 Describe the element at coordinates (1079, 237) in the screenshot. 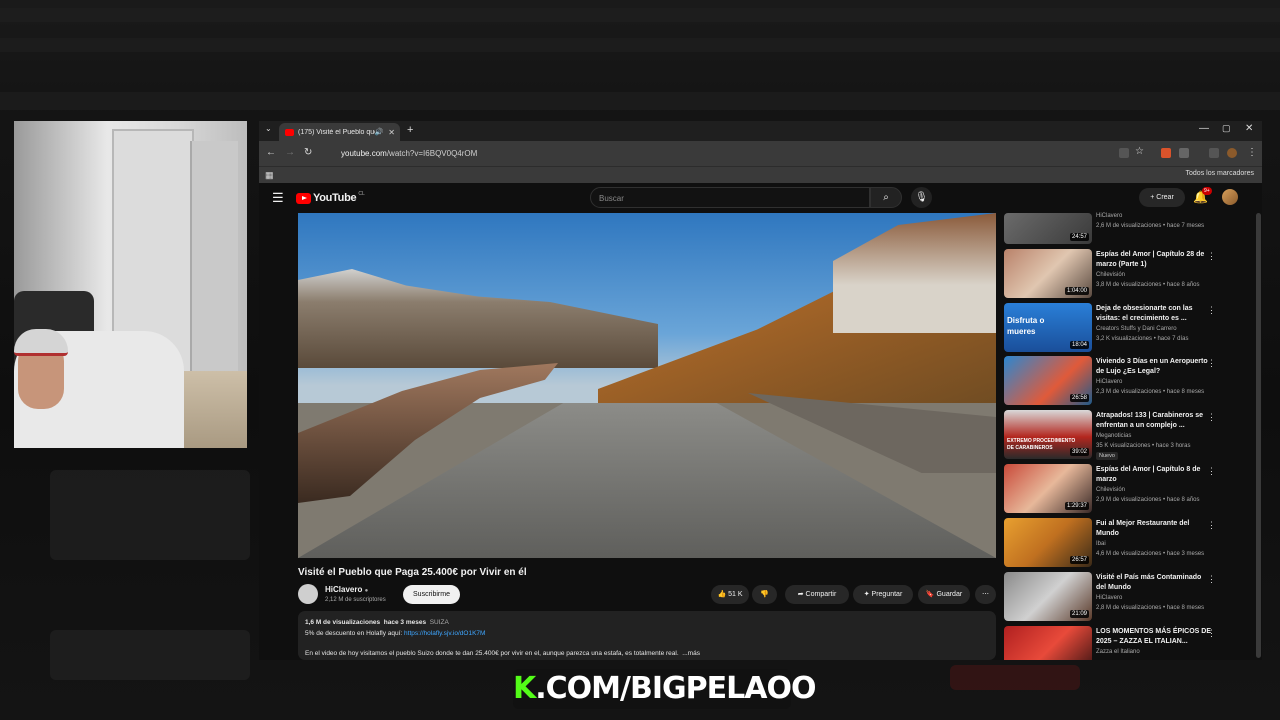

I see `duration: 24:57` at that location.